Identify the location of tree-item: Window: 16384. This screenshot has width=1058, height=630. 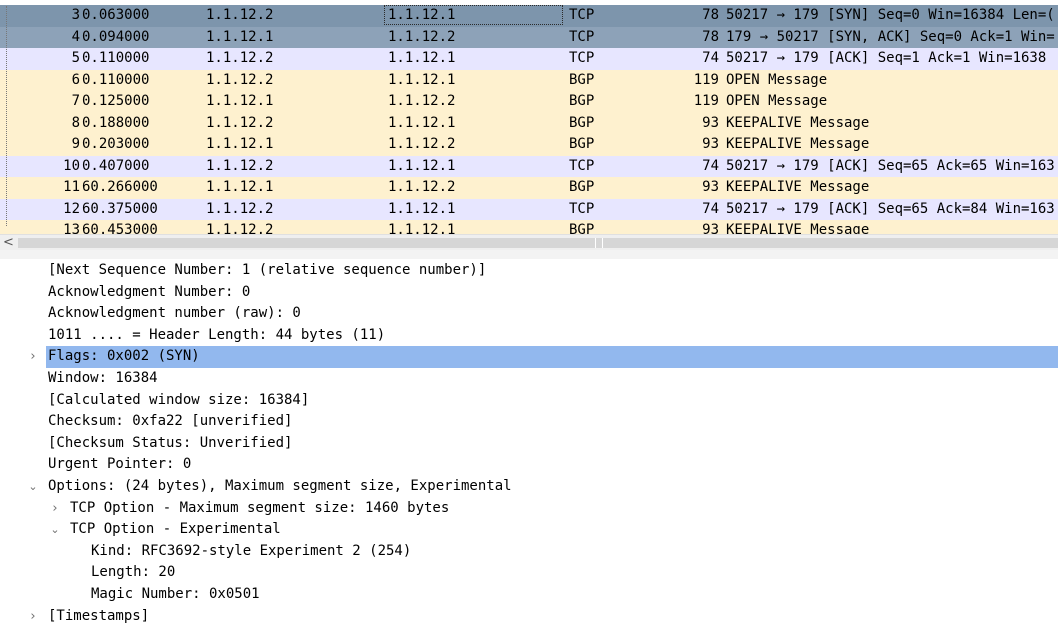
(529, 379).